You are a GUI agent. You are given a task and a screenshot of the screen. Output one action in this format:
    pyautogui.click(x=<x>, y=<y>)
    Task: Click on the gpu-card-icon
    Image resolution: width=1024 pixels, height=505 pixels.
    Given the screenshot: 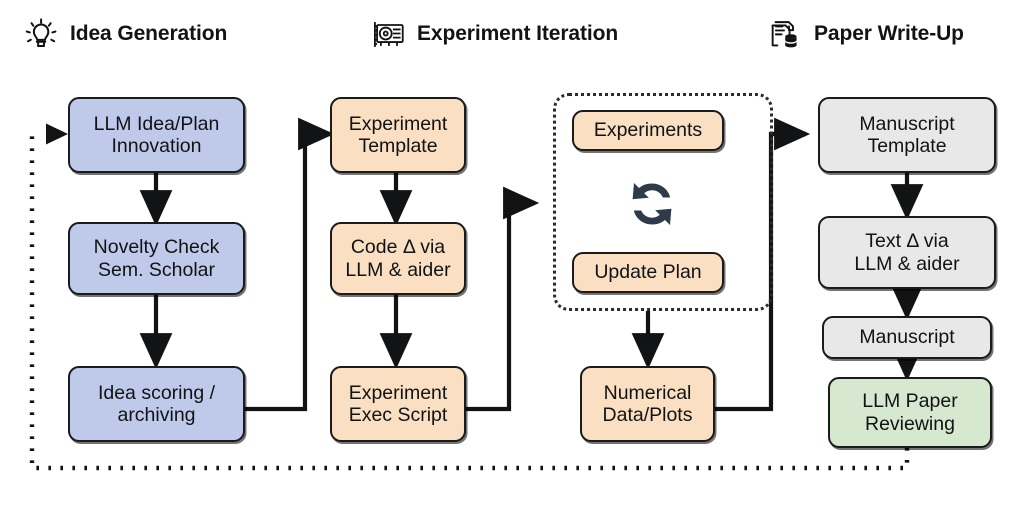 What is the action you would take?
    pyautogui.click(x=388, y=34)
    